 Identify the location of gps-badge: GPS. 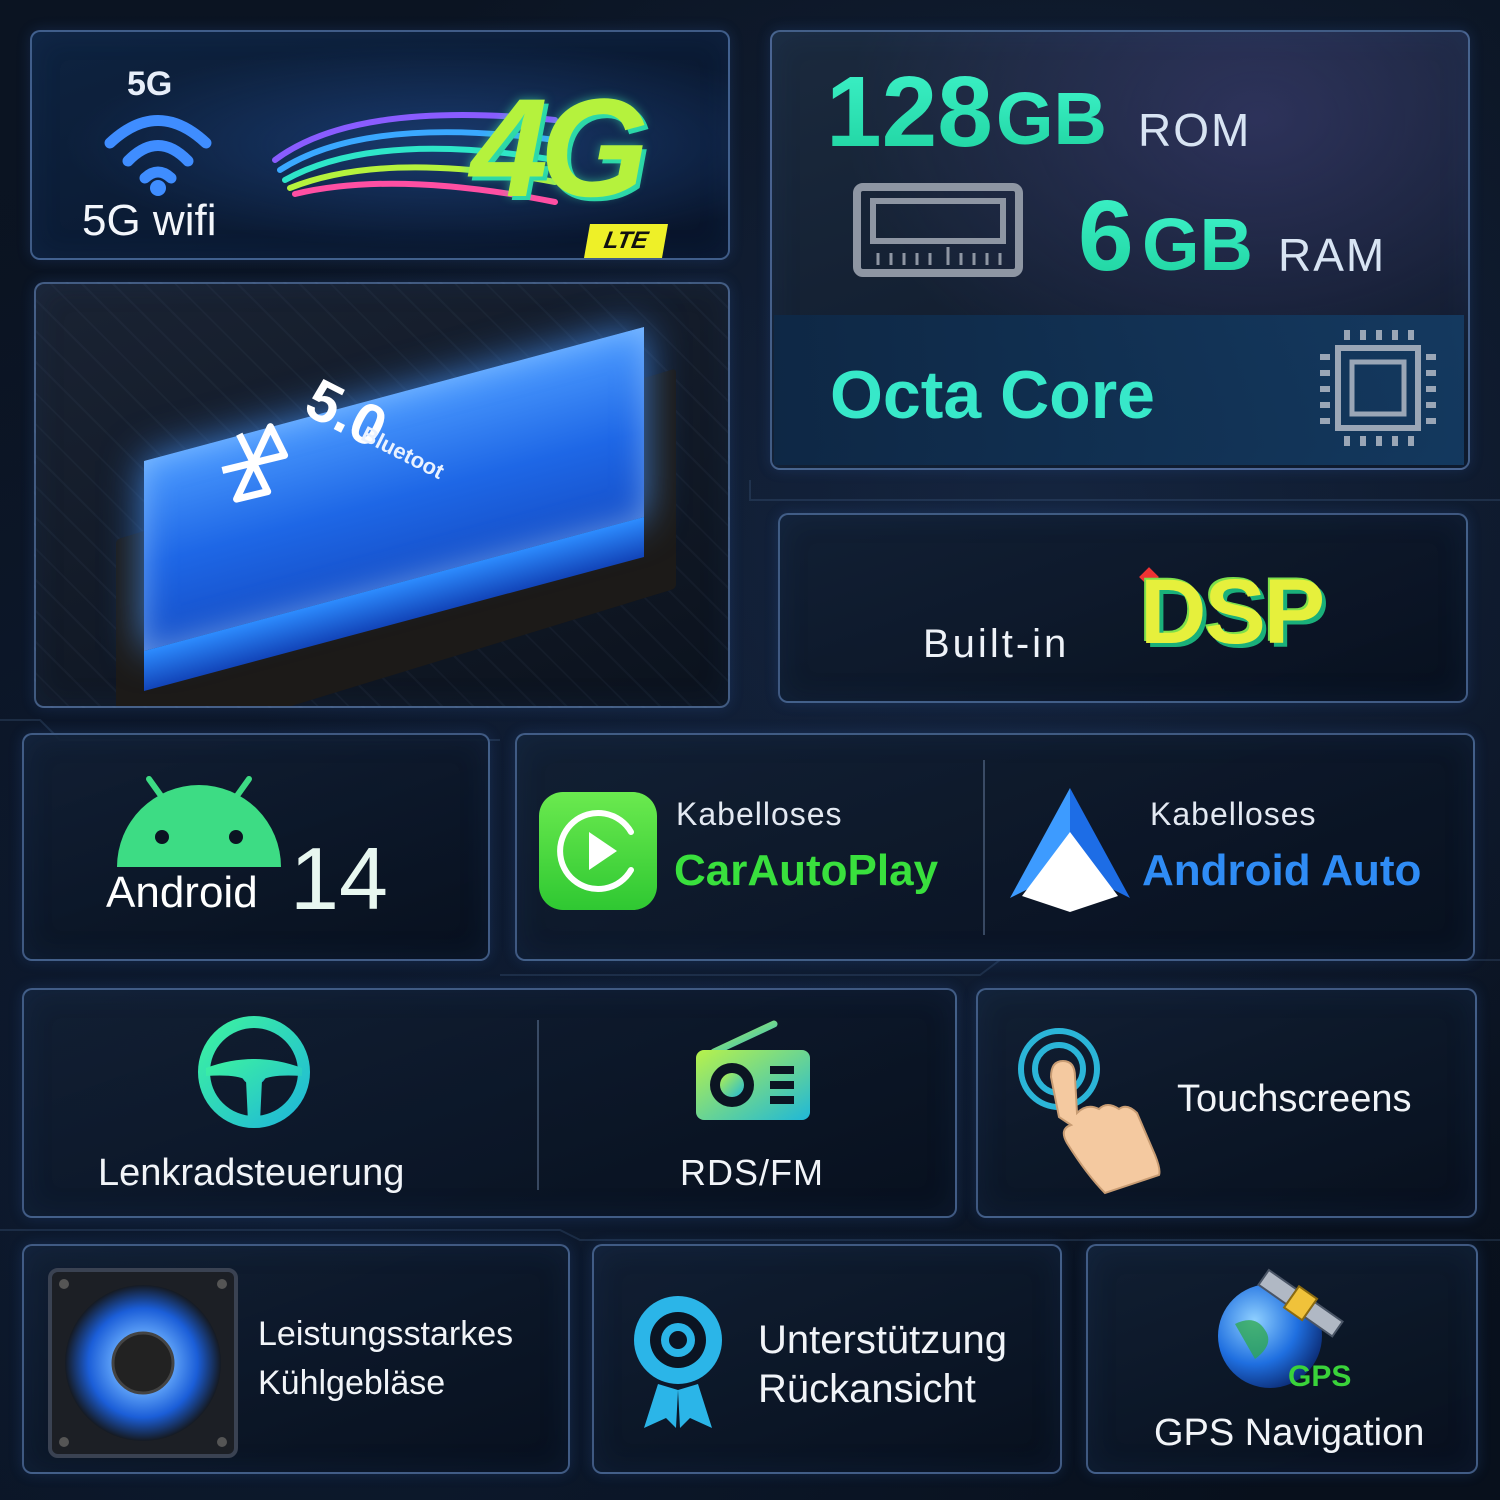
(1320, 1376).